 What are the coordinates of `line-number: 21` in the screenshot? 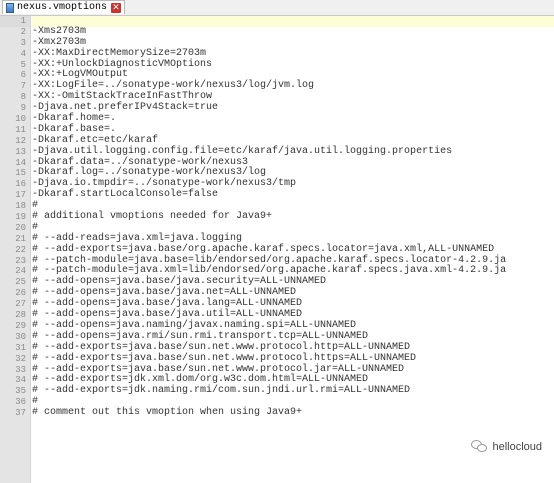 It's located at (20, 238).